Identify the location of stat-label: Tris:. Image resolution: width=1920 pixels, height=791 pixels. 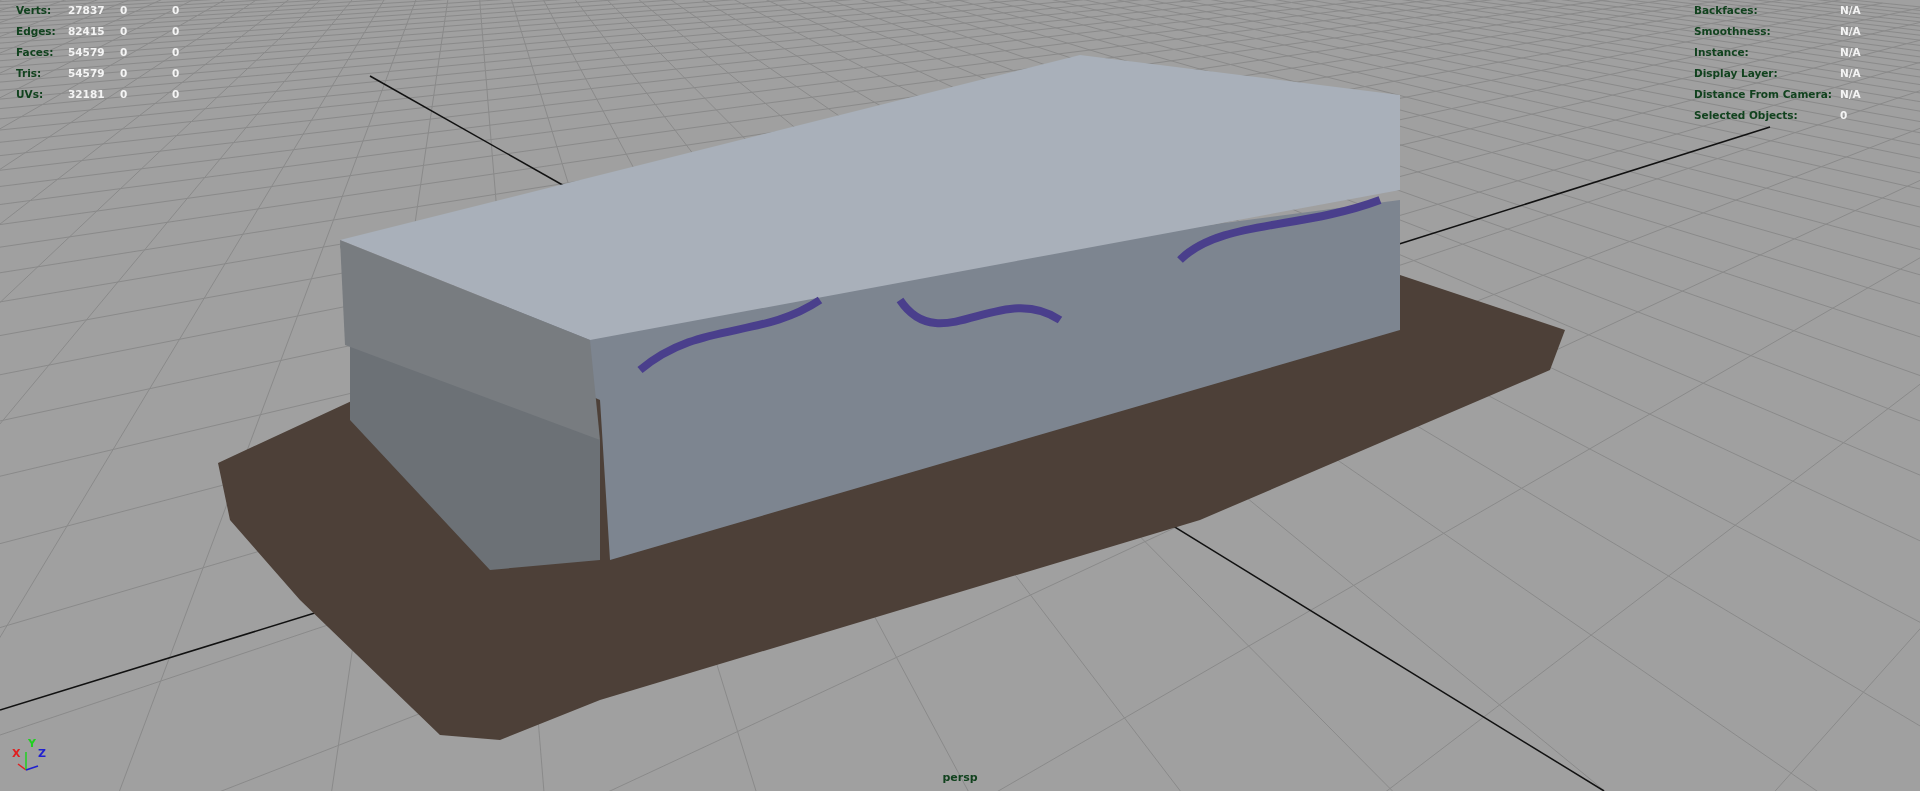
(29, 73).